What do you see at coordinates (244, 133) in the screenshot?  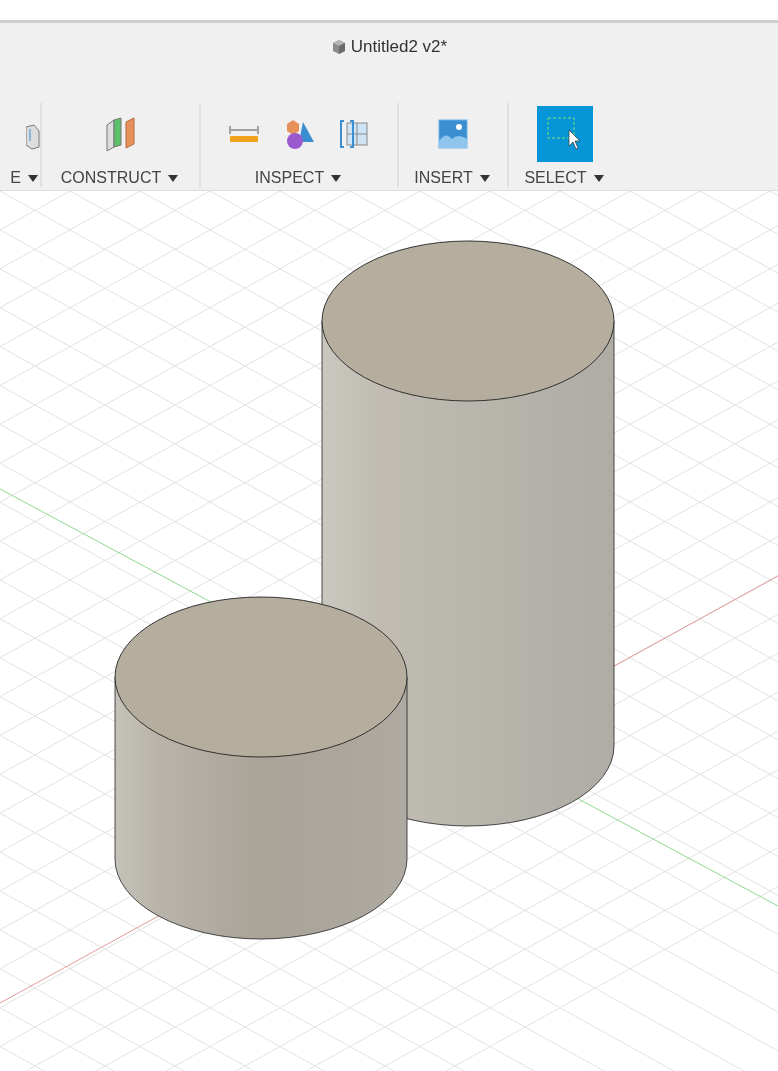 I see `ruler-icon` at bounding box center [244, 133].